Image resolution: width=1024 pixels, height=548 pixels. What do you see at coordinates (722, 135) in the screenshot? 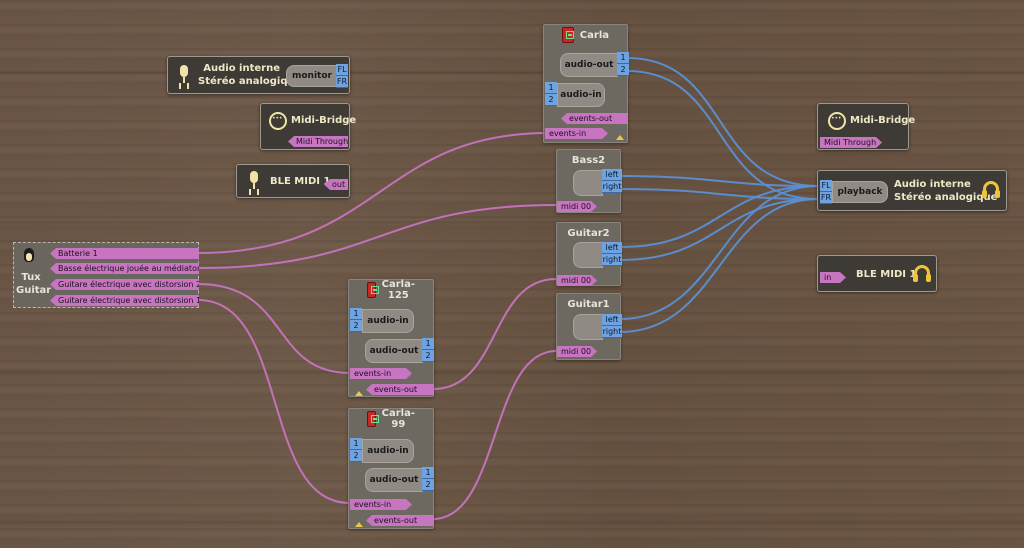
I see `wire-carla-out2-to-playback-fr` at bounding box center [722, 135].